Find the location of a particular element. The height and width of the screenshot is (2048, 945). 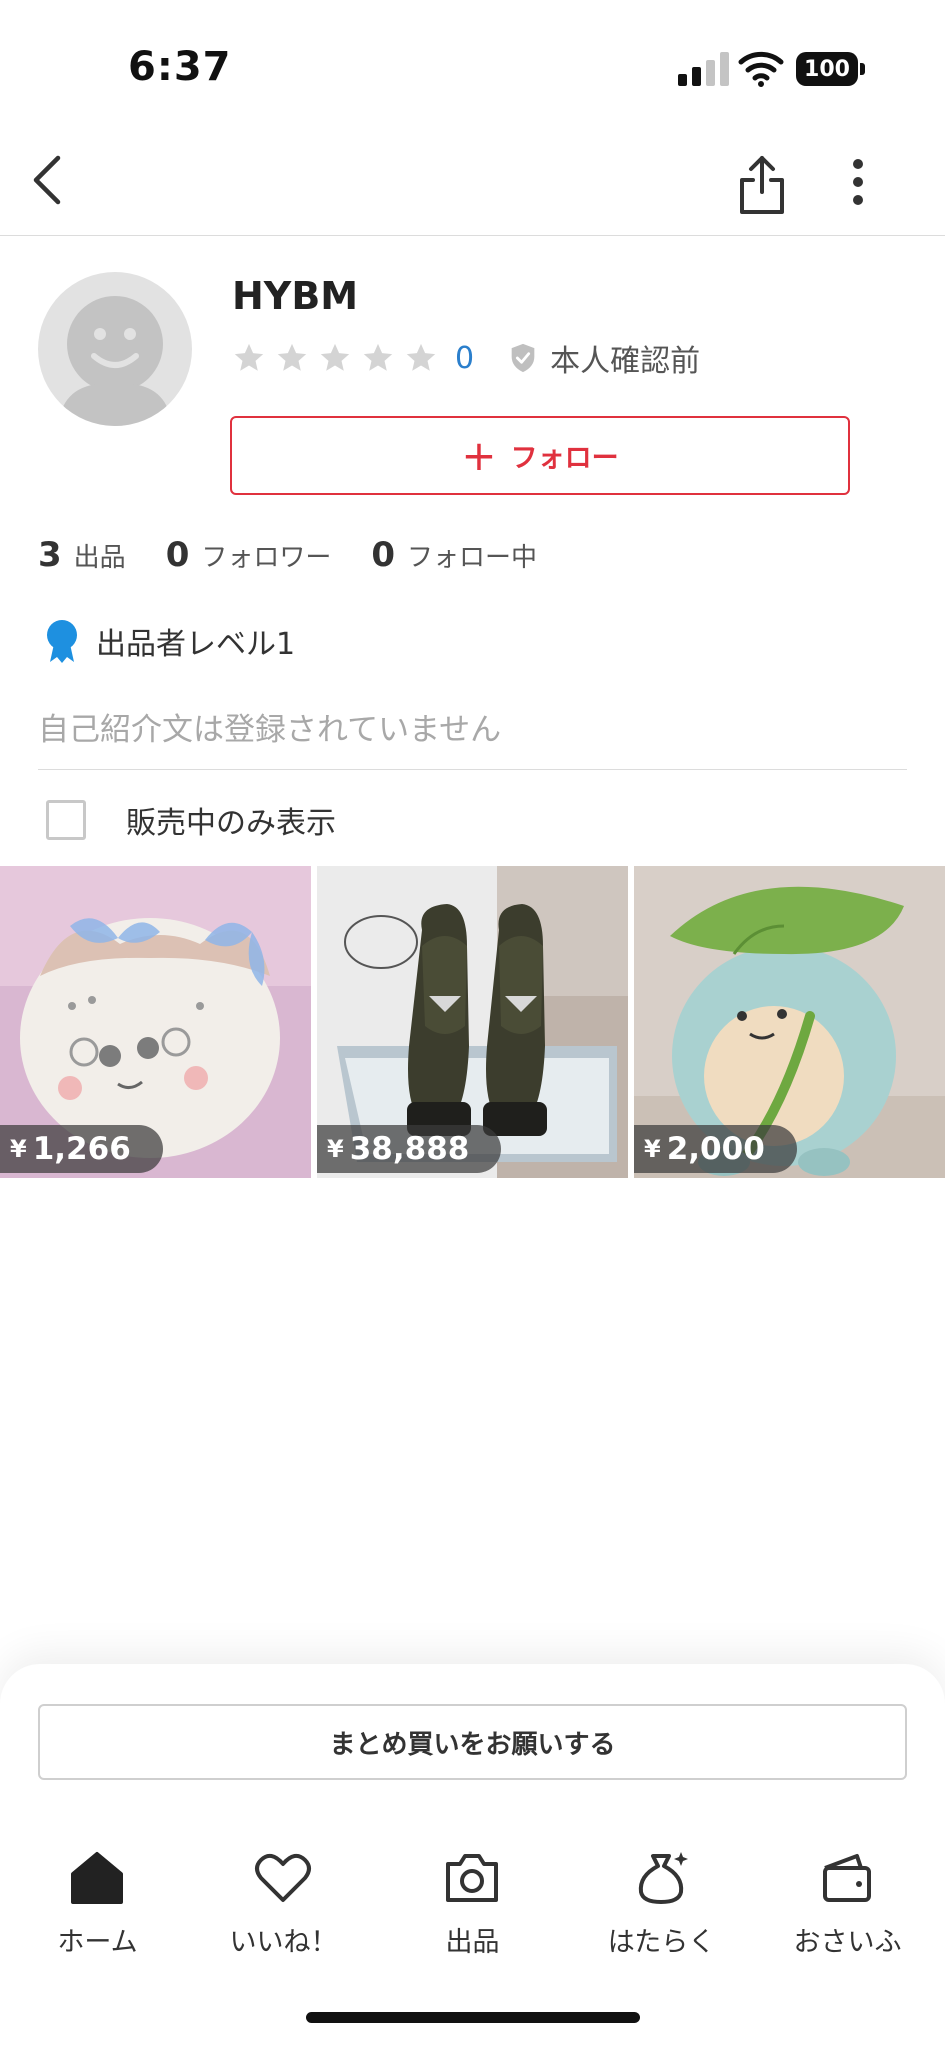

back-button is located at coordinates (50, 180).